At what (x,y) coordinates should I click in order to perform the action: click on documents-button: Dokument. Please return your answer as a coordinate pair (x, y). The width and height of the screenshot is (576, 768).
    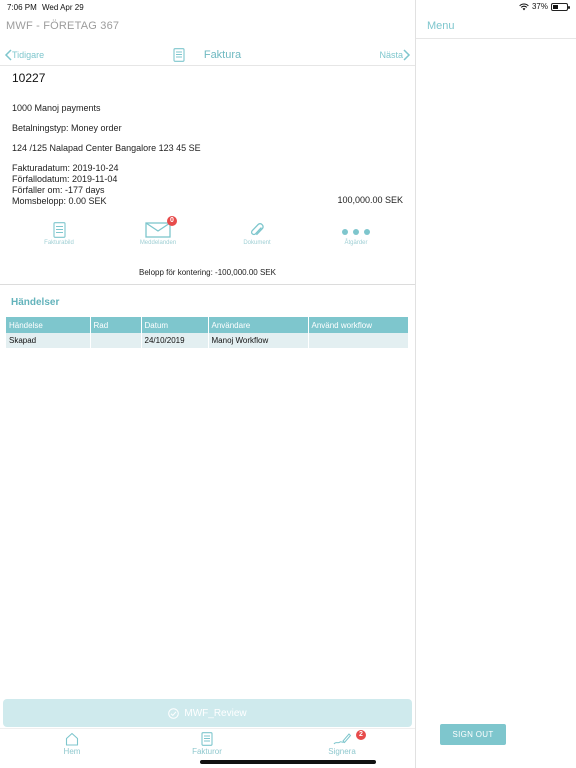
    Looking at the image, I should click on (257, 234).